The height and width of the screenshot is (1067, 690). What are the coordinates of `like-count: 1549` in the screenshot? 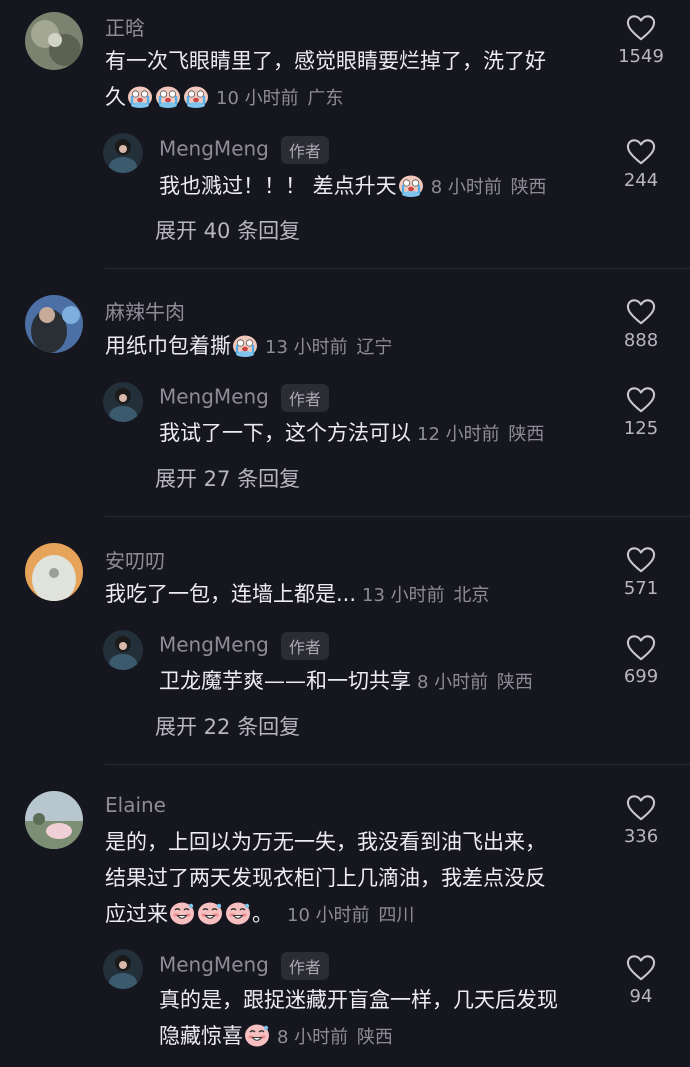 It's located at (641, 56).